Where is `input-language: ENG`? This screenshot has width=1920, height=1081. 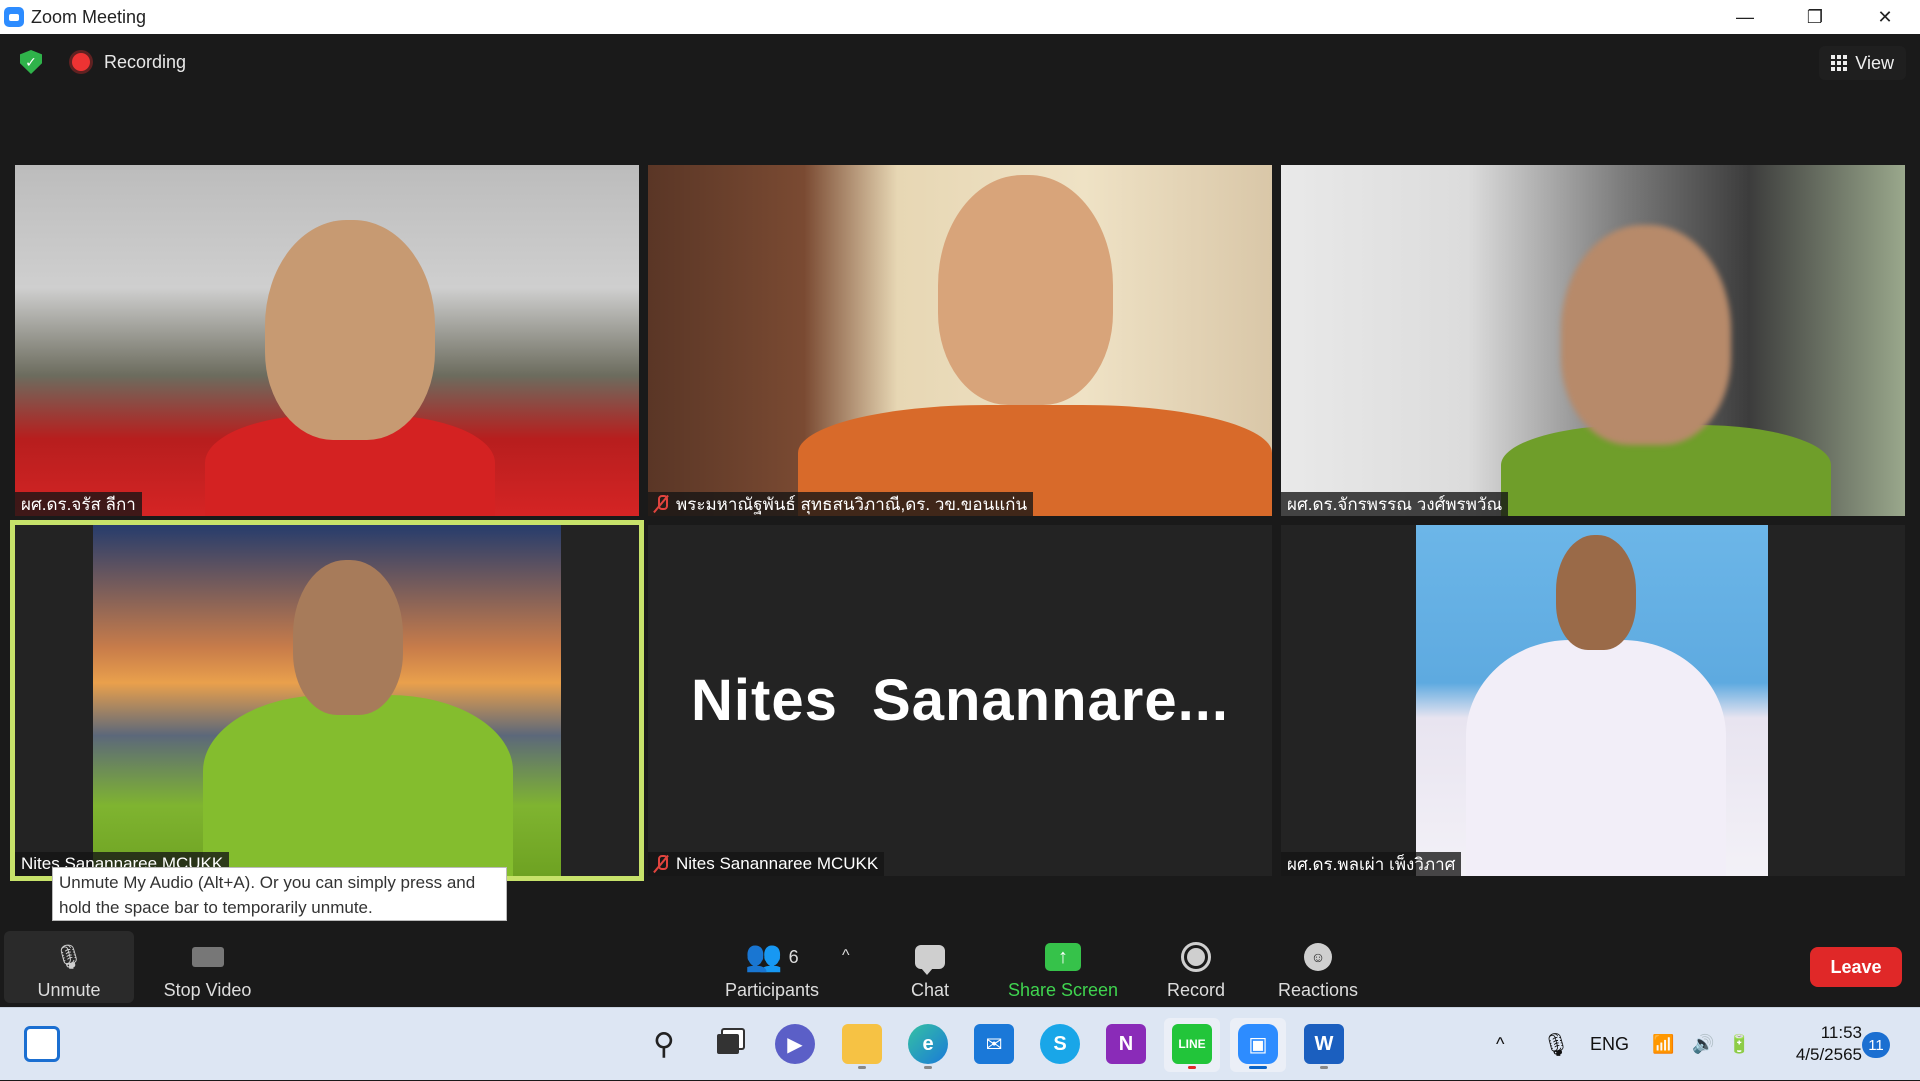
input-language: ENG is located at coordinates (1609, 1044).